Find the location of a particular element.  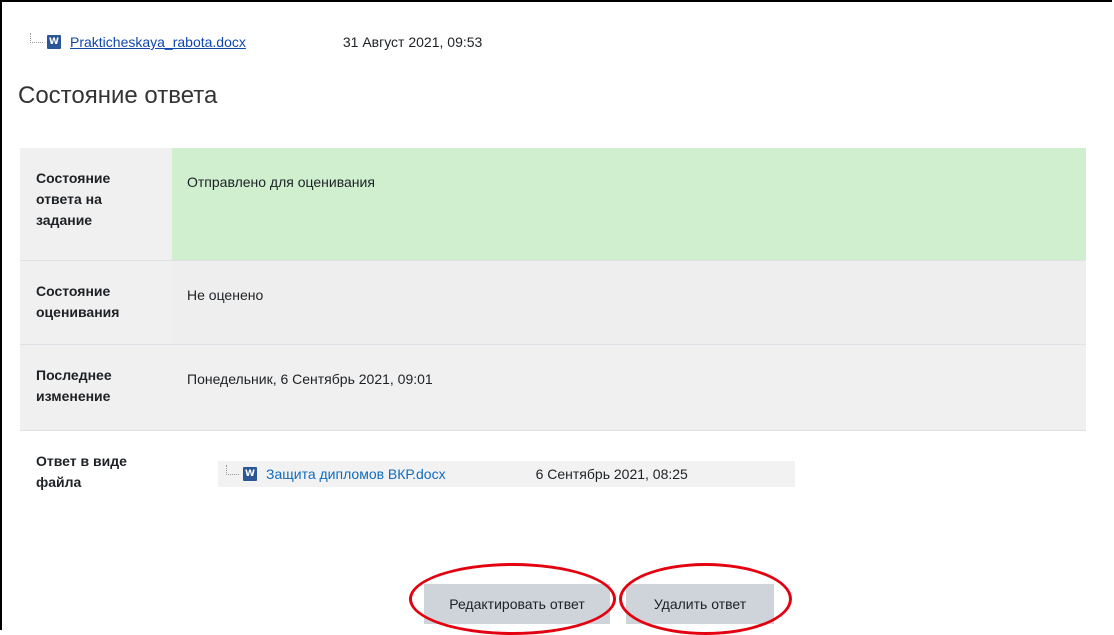

remove-submission-button: Удалить ответ is located at coordinates (700, 604).